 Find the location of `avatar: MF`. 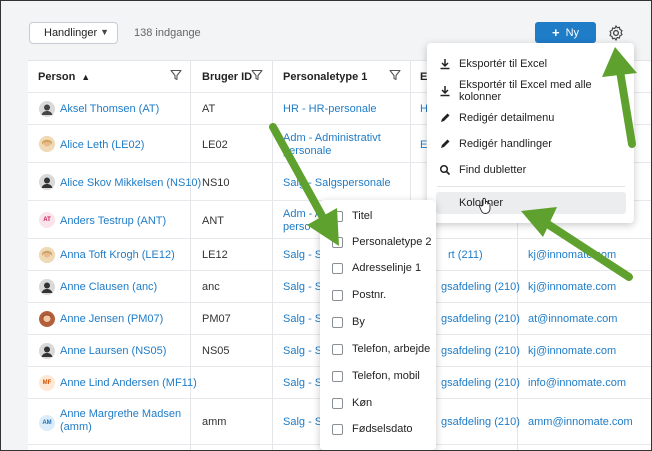

avatar: MF is located at coordinates (47, 383).